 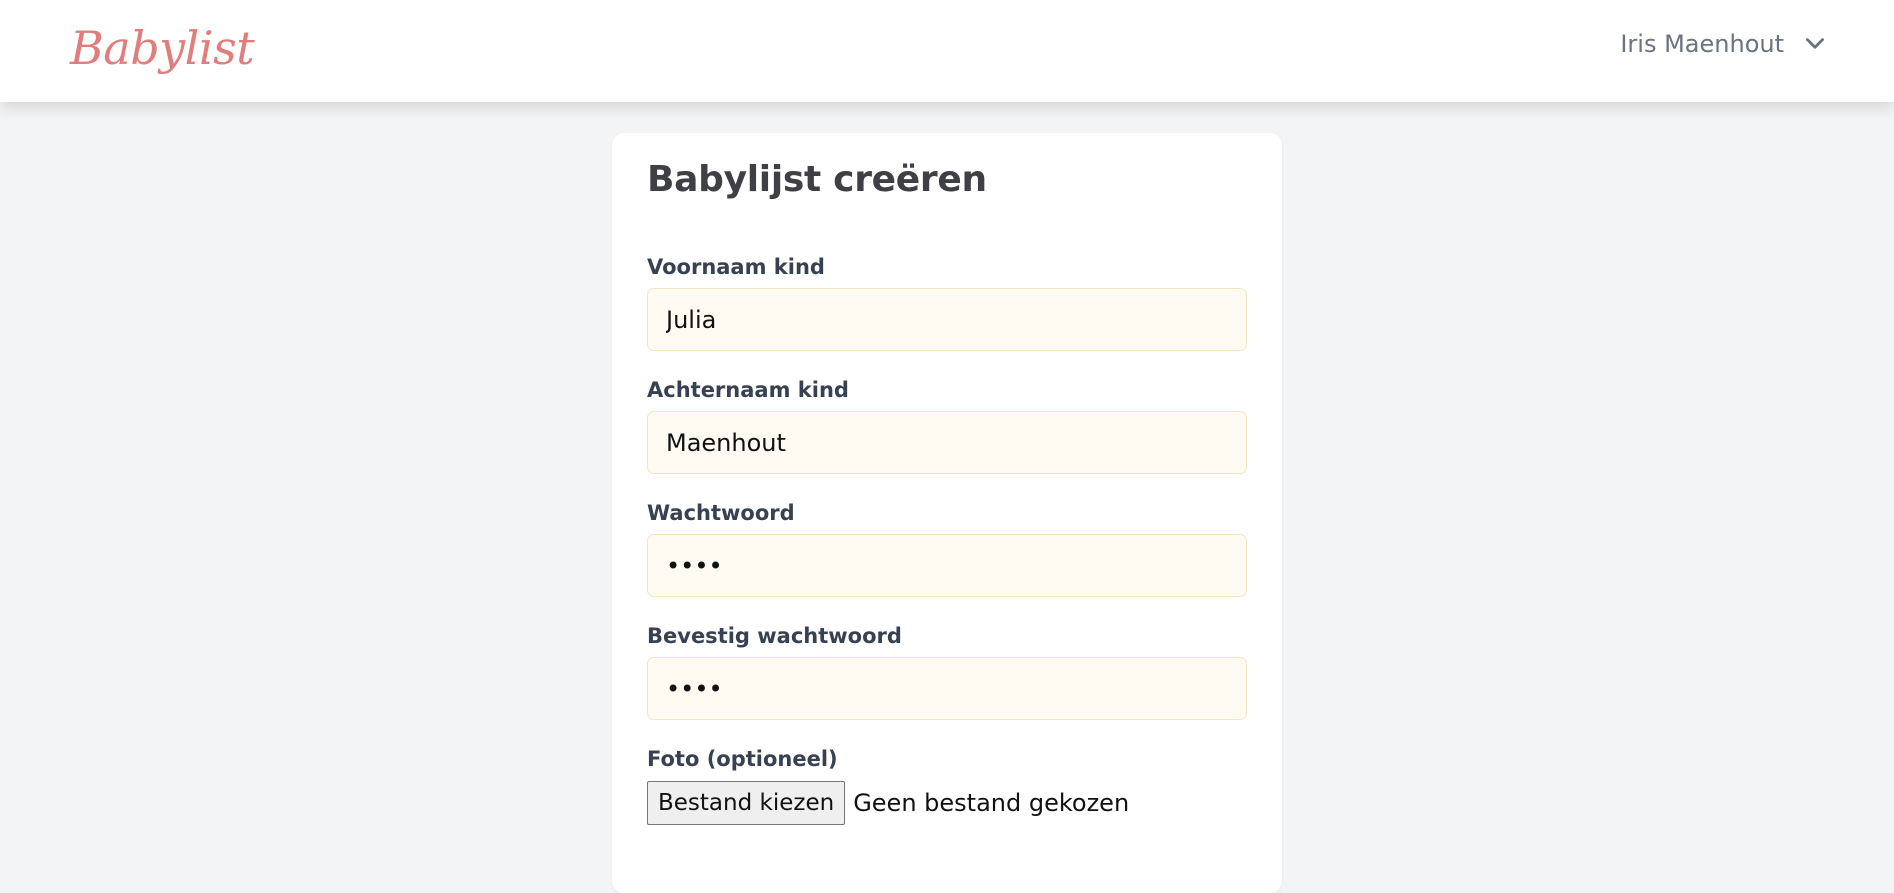 I want to click on last-name-input, so click(x=947, y=442).